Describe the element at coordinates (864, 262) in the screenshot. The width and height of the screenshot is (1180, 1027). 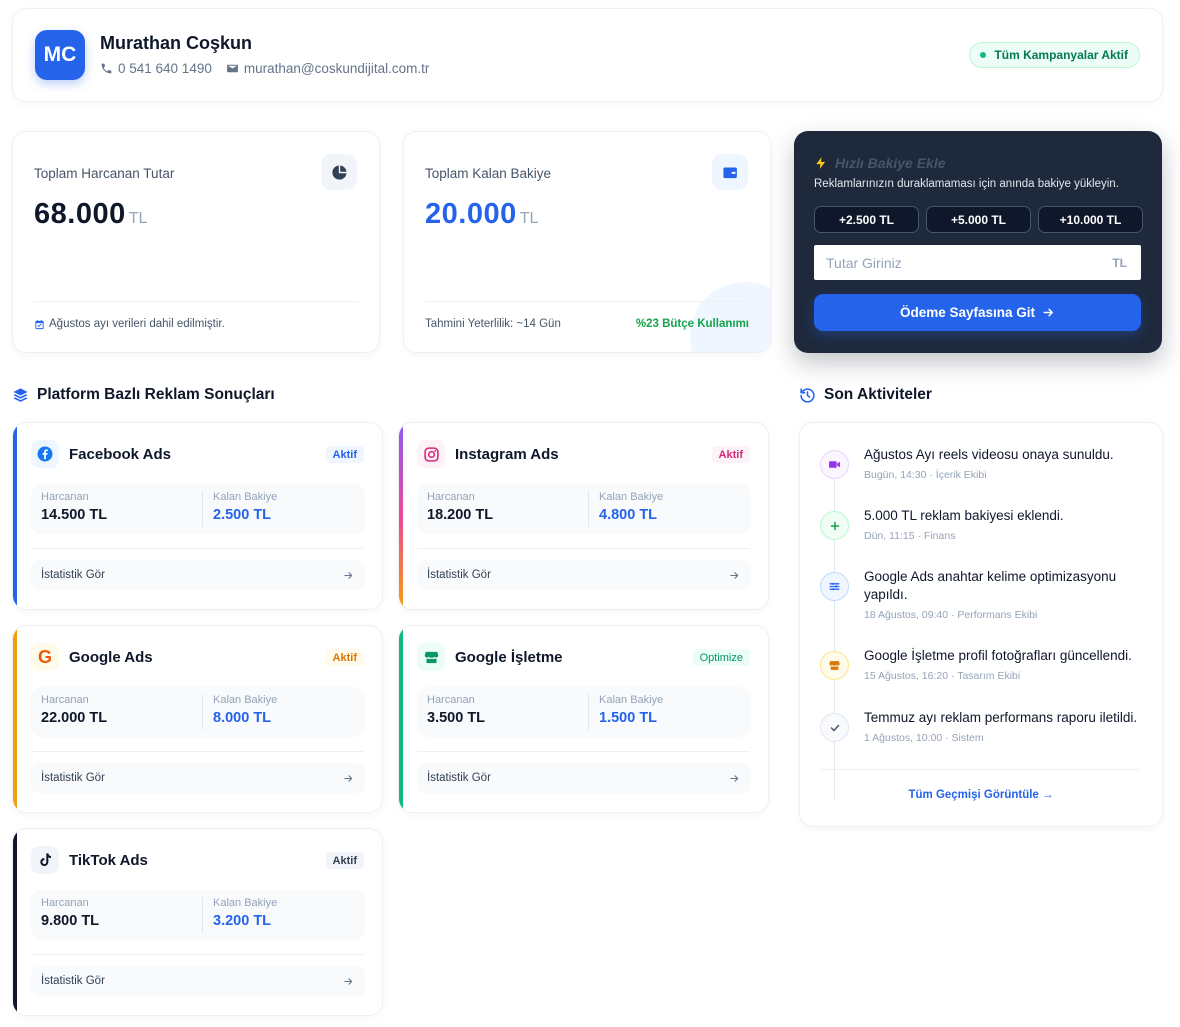
I see `amount-input-placeholder: Tutar Giriniz` at that location.